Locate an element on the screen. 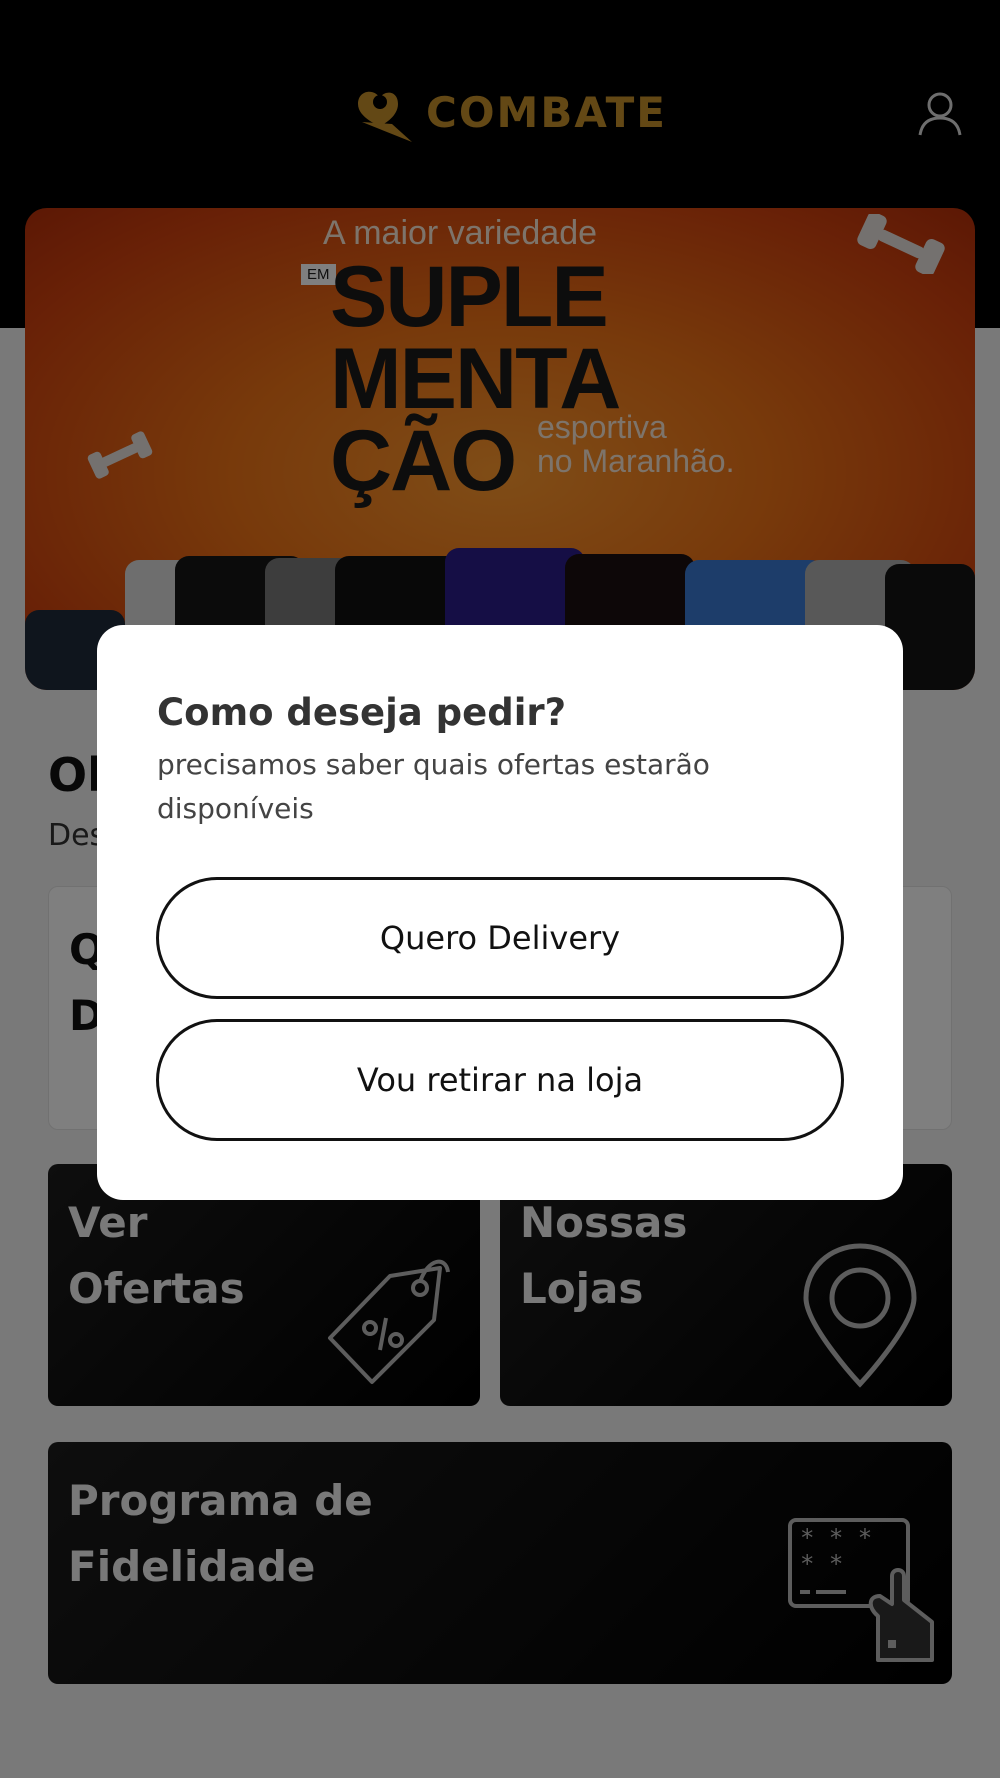 The width and height of the screenshot is (1000, 1778). pickup-button: Vou retirar na loja is located at coordinates (500, 1080).